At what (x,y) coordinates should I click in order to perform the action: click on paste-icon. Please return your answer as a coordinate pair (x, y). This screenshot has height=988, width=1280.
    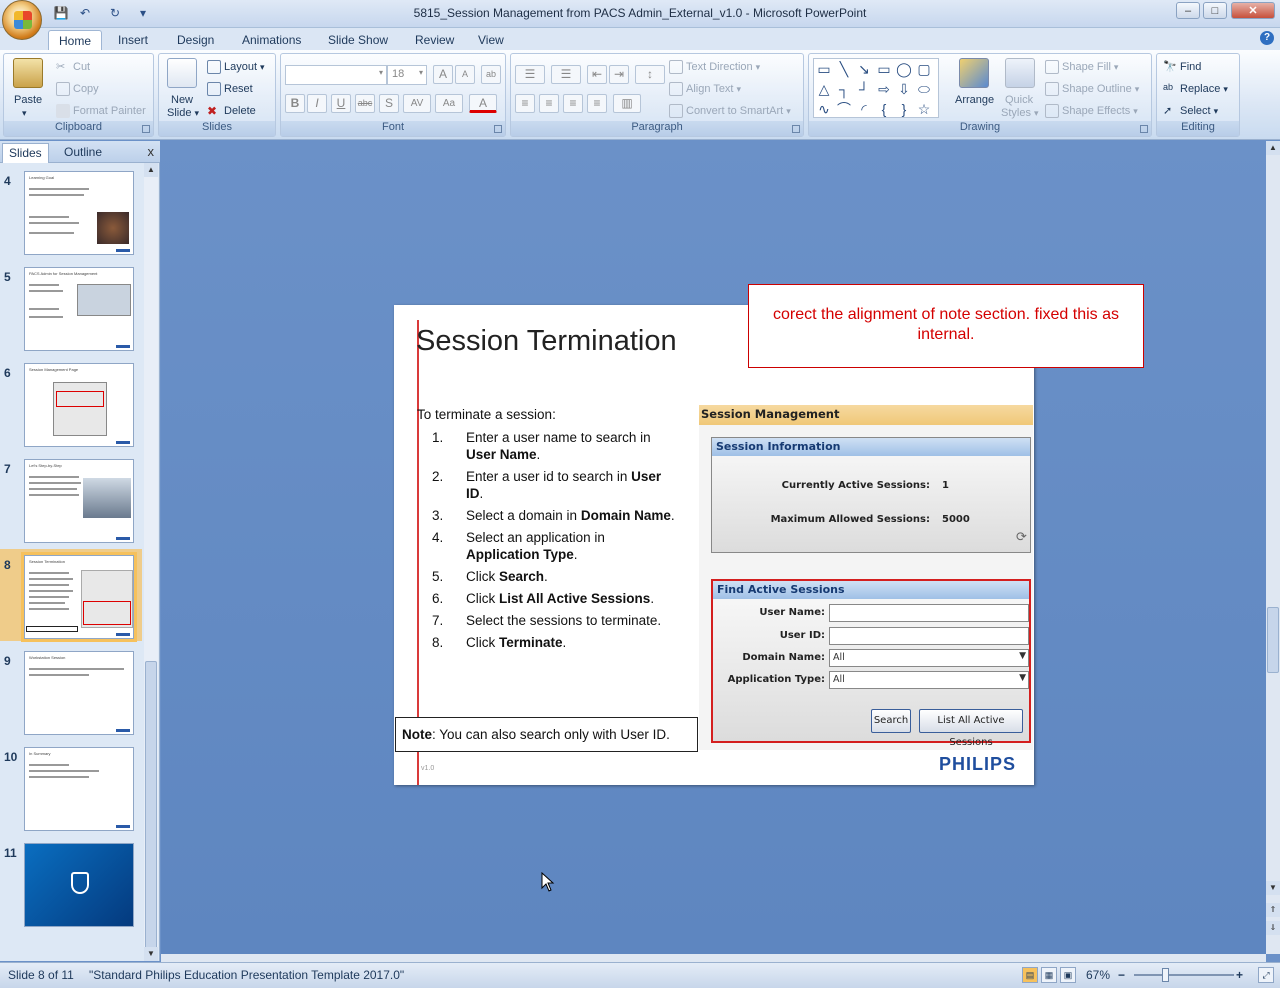
    Looking at the image, I should click on (28, 73).